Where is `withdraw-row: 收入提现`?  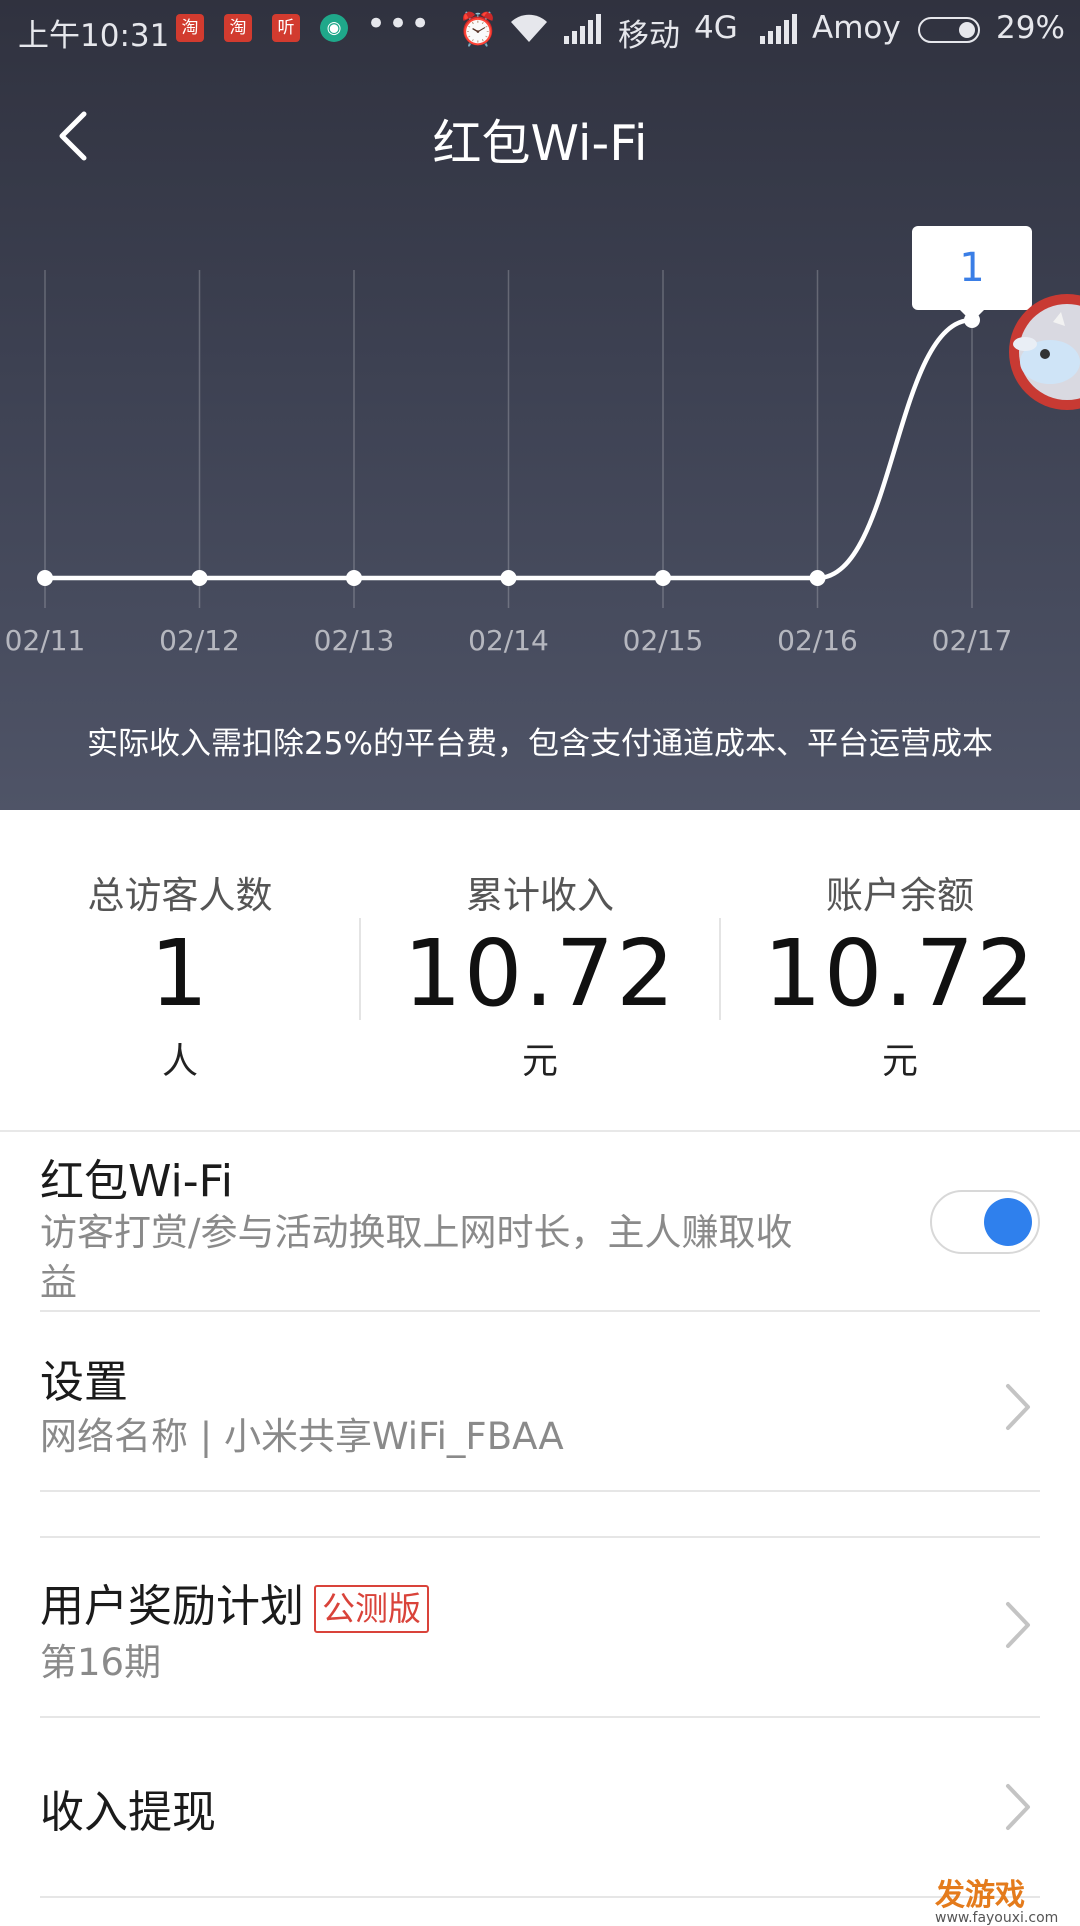
withdraw-row: 收入提现 is located at coordinates (540, 1808).